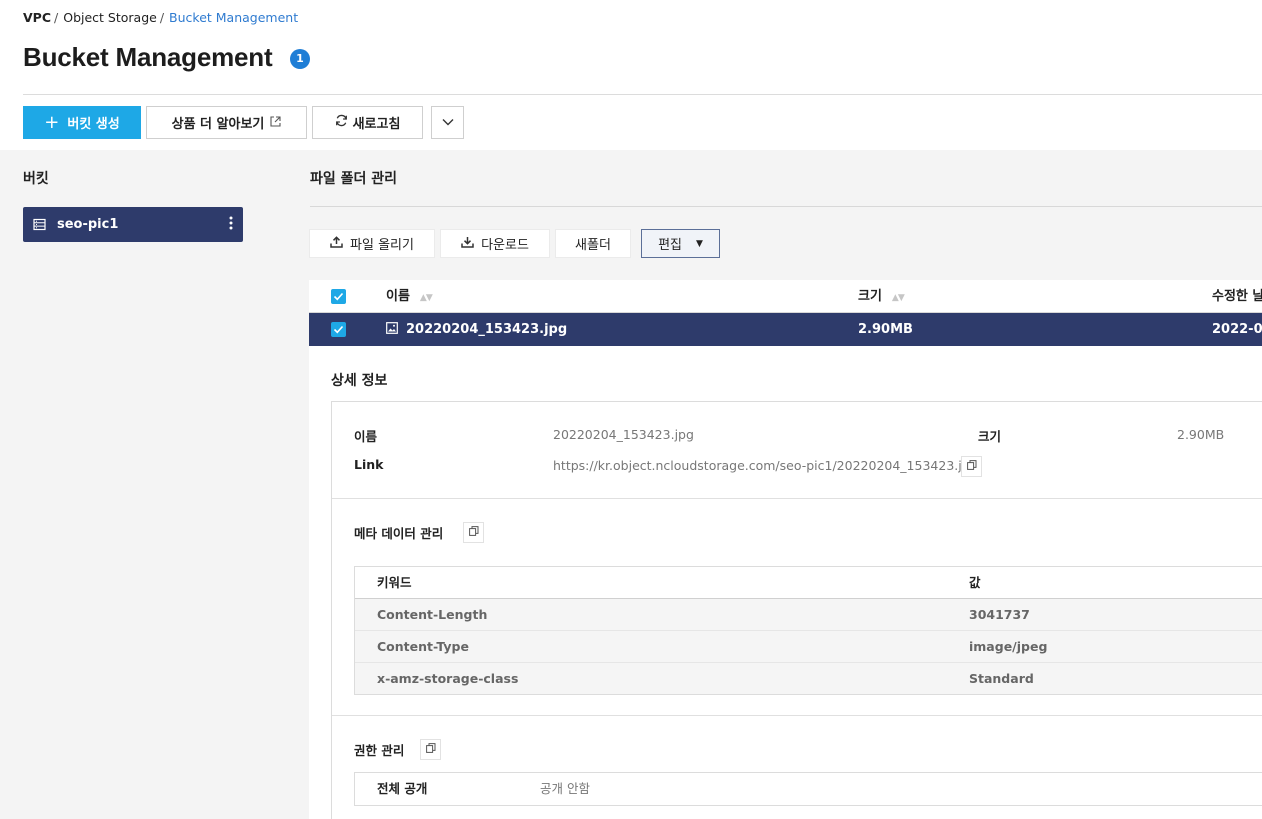 The image size is (1262, 819). I want to click on metadata-value-header: 값, so click(975, 582).